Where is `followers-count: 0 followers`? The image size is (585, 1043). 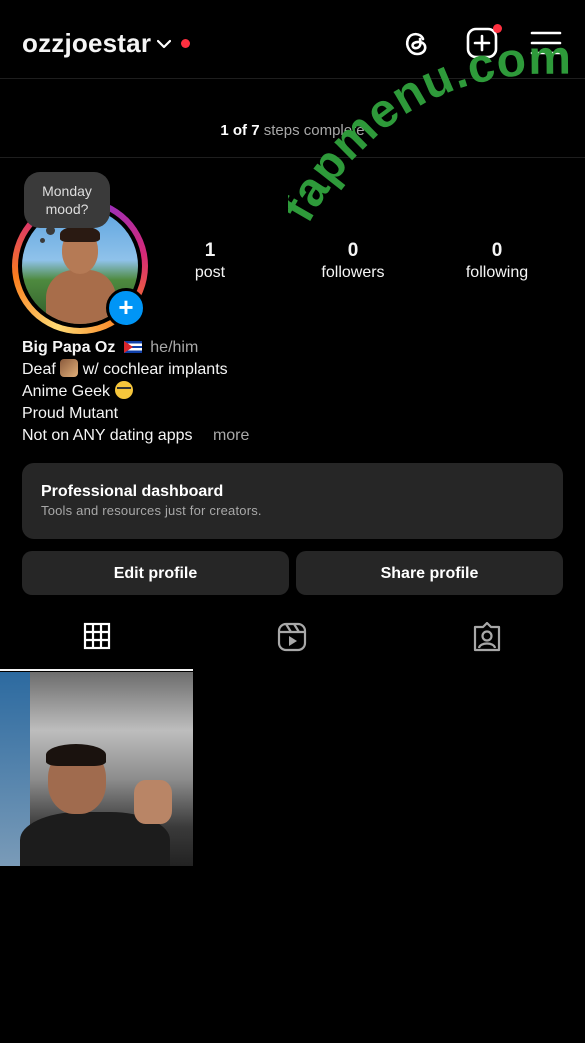 followers-count: 0 followers is located at coordinates (353, 261).